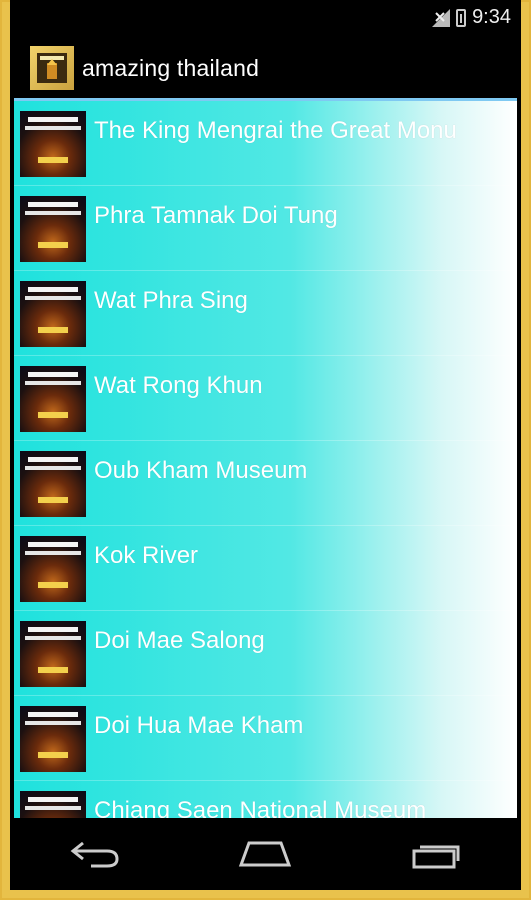  I want to click on list-item: Doi Mae Salong, so click(265, 653).